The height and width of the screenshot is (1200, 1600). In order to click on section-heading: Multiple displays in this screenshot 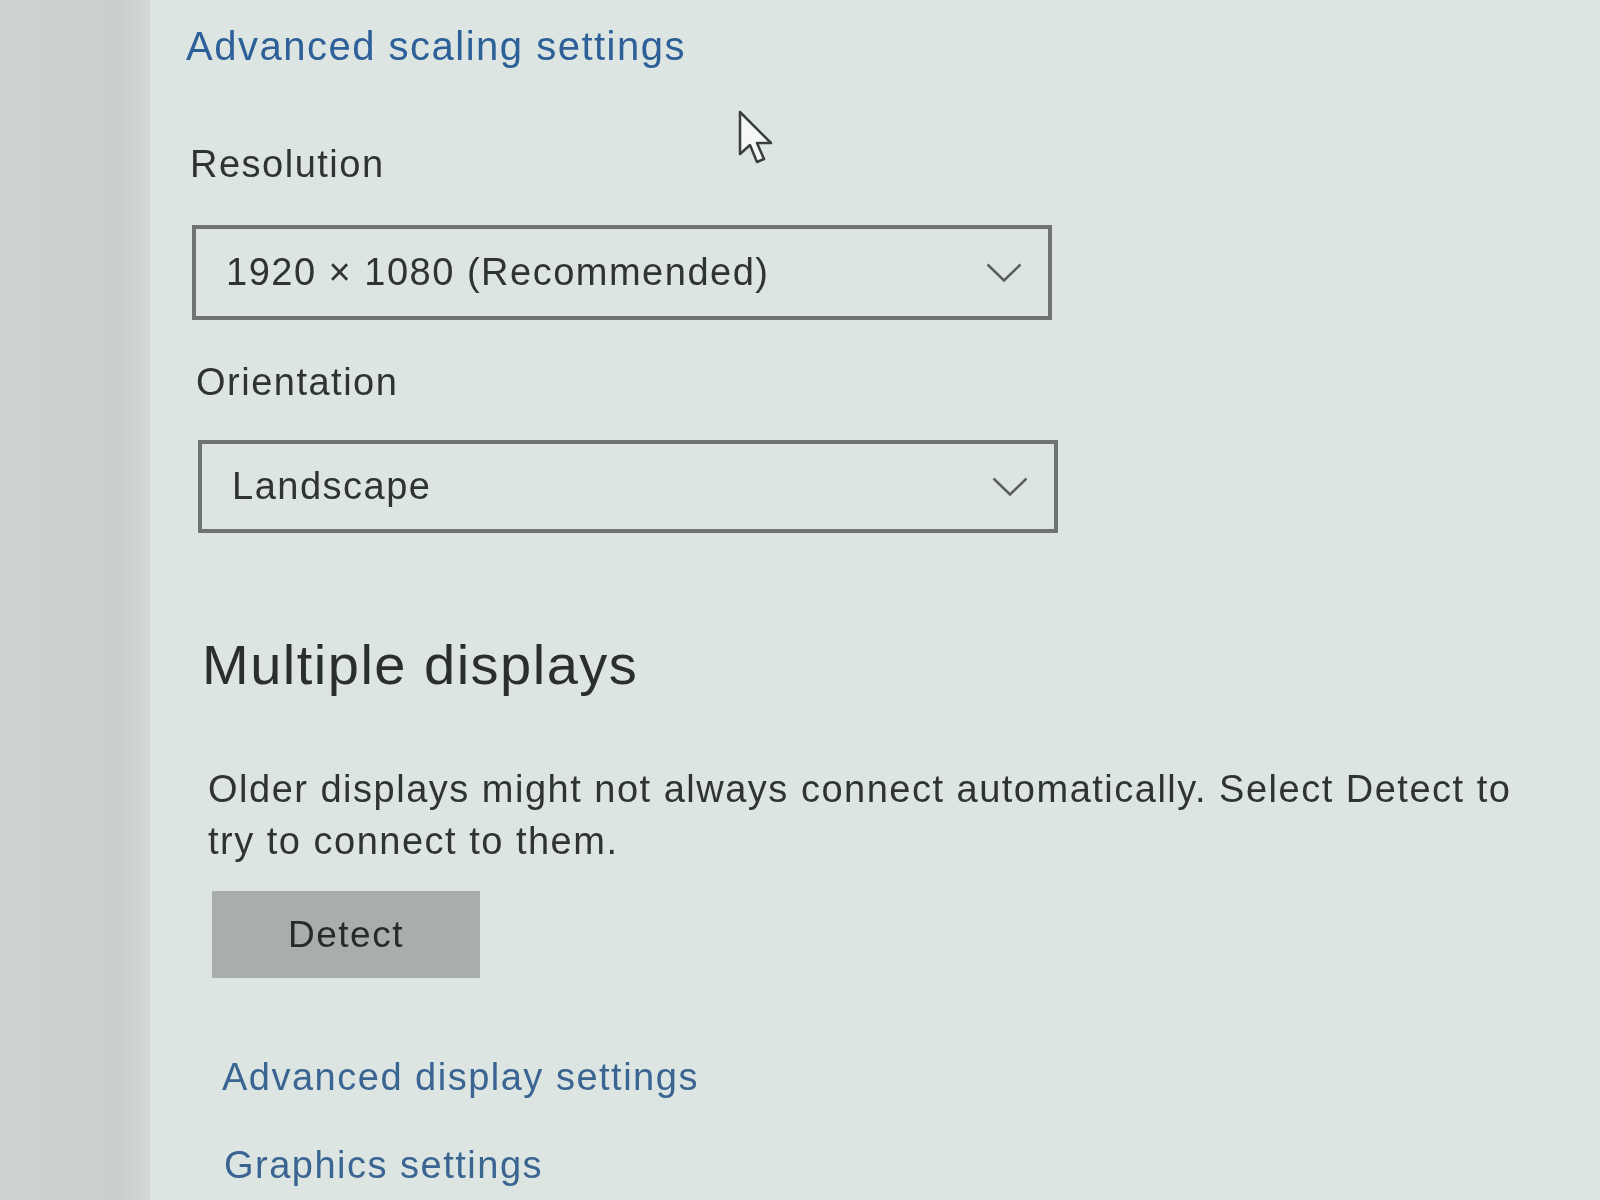, I will do `click(420, 665)`.